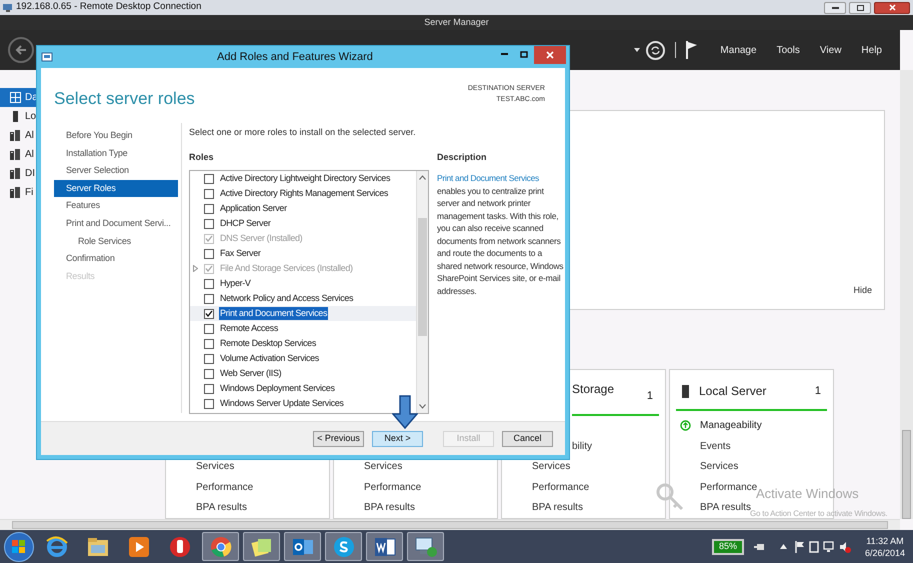 This screenshot has width=913, height=563. What do you see at coordinates (277, 388) in the screenshot?
I see `role-label: Windows Deployment Services` at bounding box center [277, 388].